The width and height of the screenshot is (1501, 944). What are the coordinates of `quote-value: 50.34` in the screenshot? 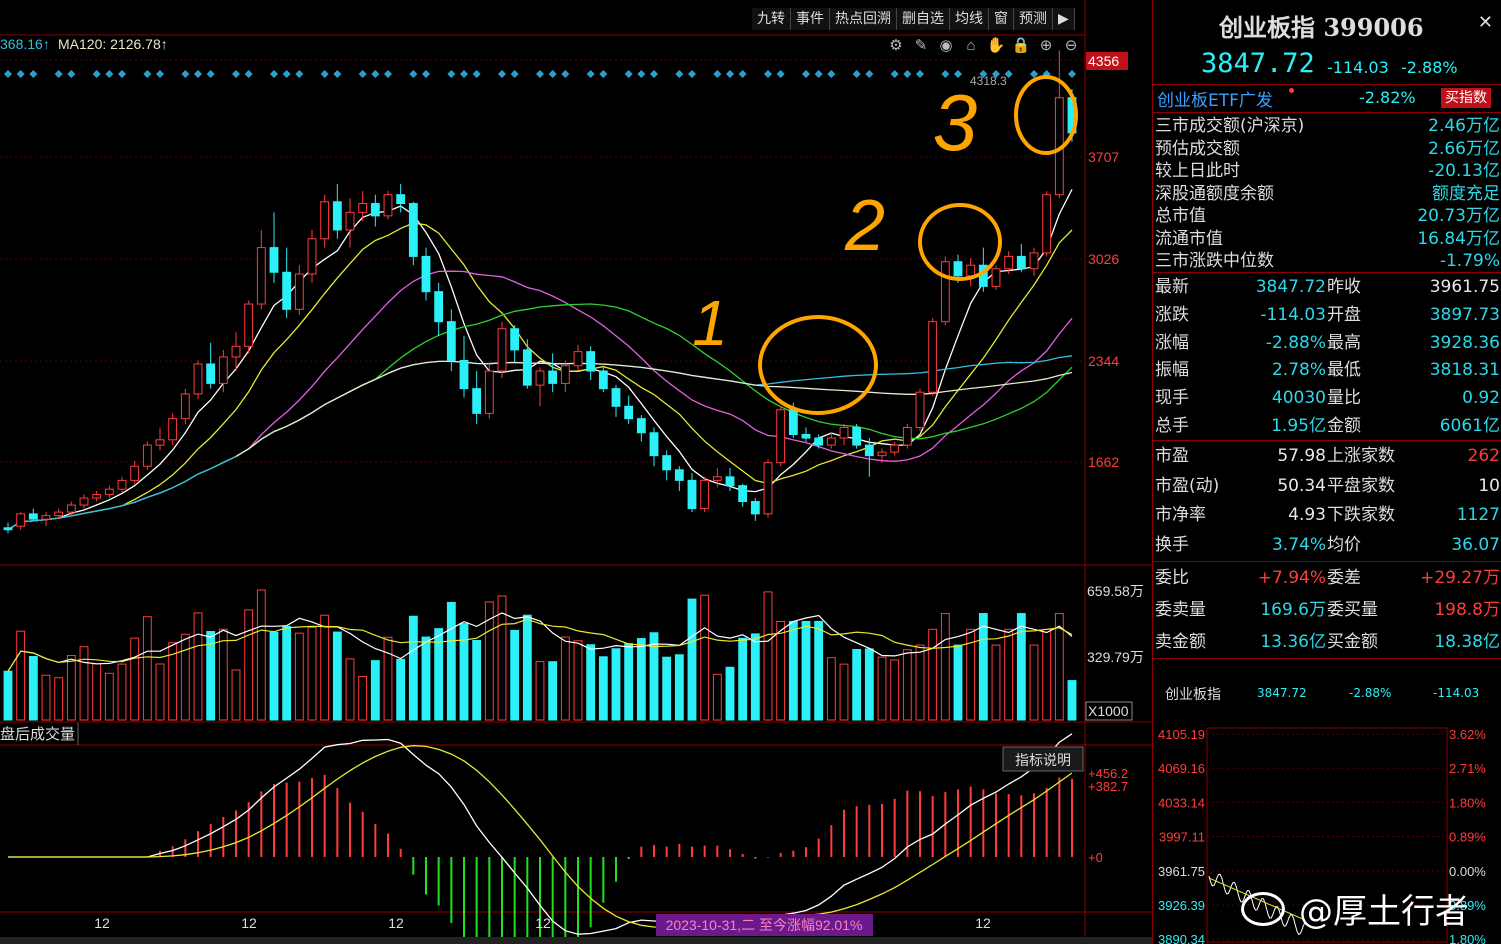 It's located at (1301, 485).